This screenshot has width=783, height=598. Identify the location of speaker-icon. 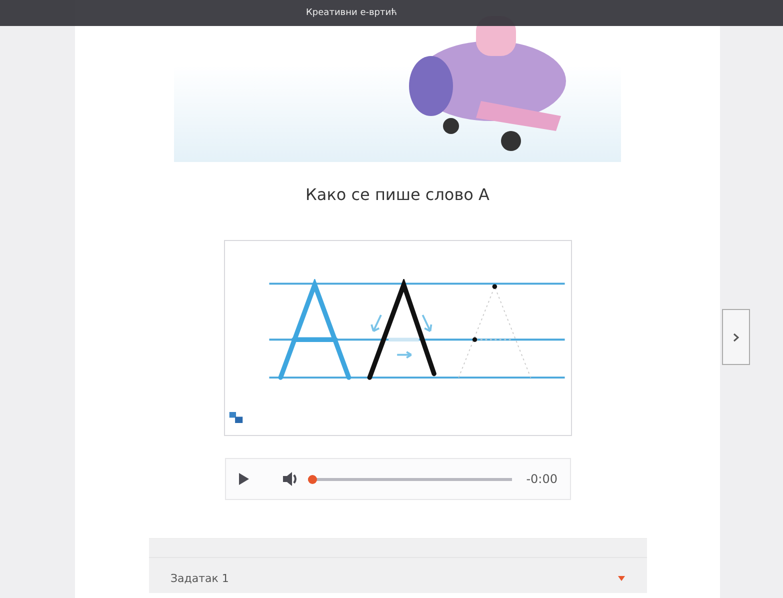
(291, 479).